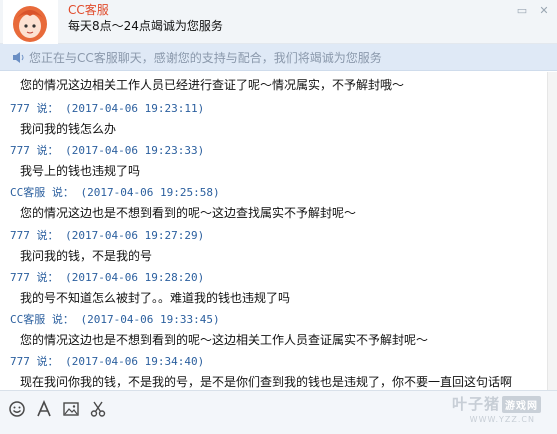  Describe the element at coordinates (188, 213) in the screenshot. I see `message-text: 您的情况这边也是不想到看到的呢～这边查找属实不予解封呢～` at that location.